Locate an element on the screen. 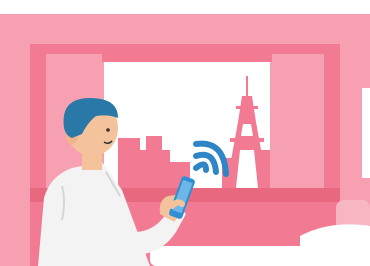  right-frame is located at coordinates (366, 133).